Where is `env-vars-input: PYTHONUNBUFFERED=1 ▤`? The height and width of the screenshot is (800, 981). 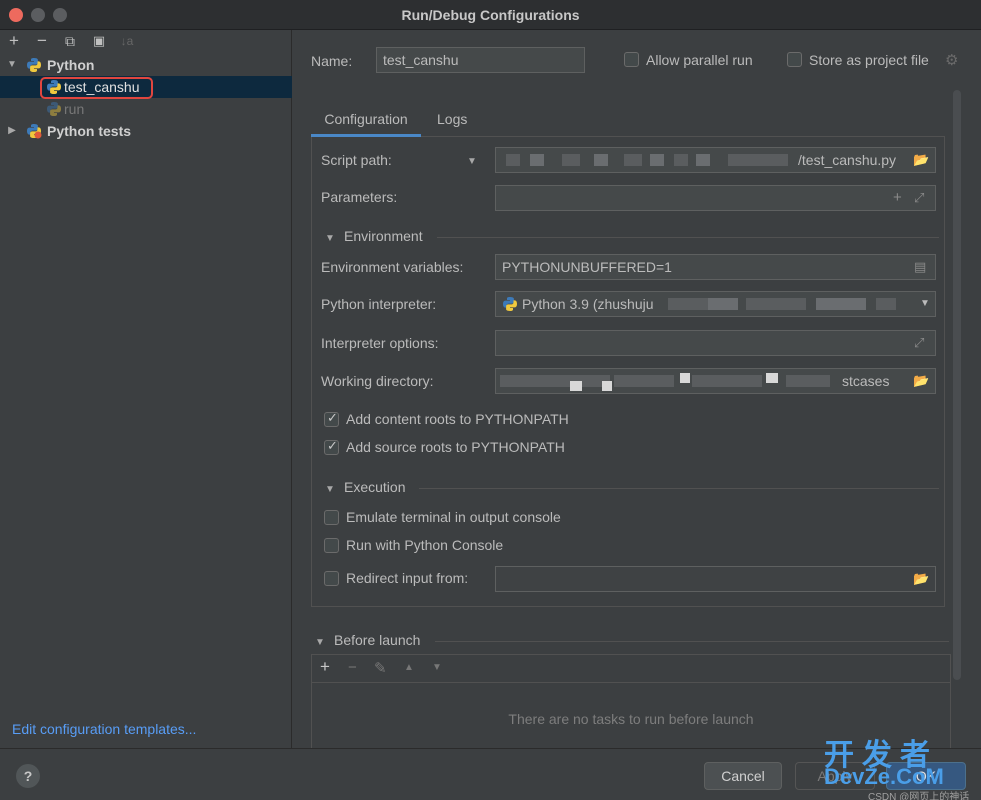 env-vars-input: PYTHONUNBUFFERED=1 ▤ is located at coordinates (715, 267).